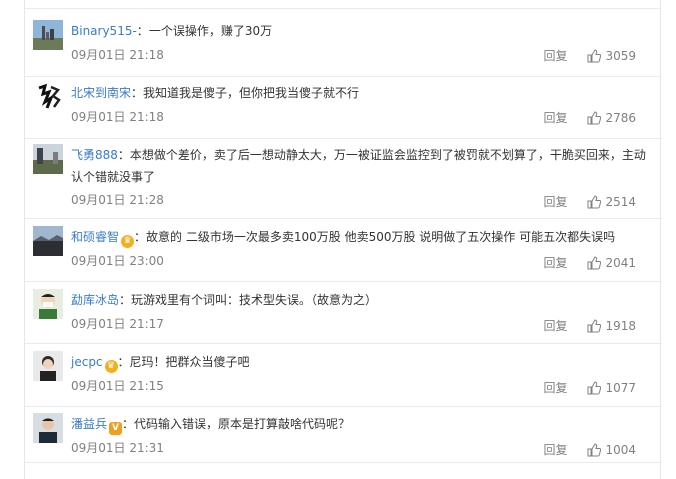  What do you see at coordinates (620, 449) in the screenshot?
I see `like-count: 1004` at bounding box center [620, 449].